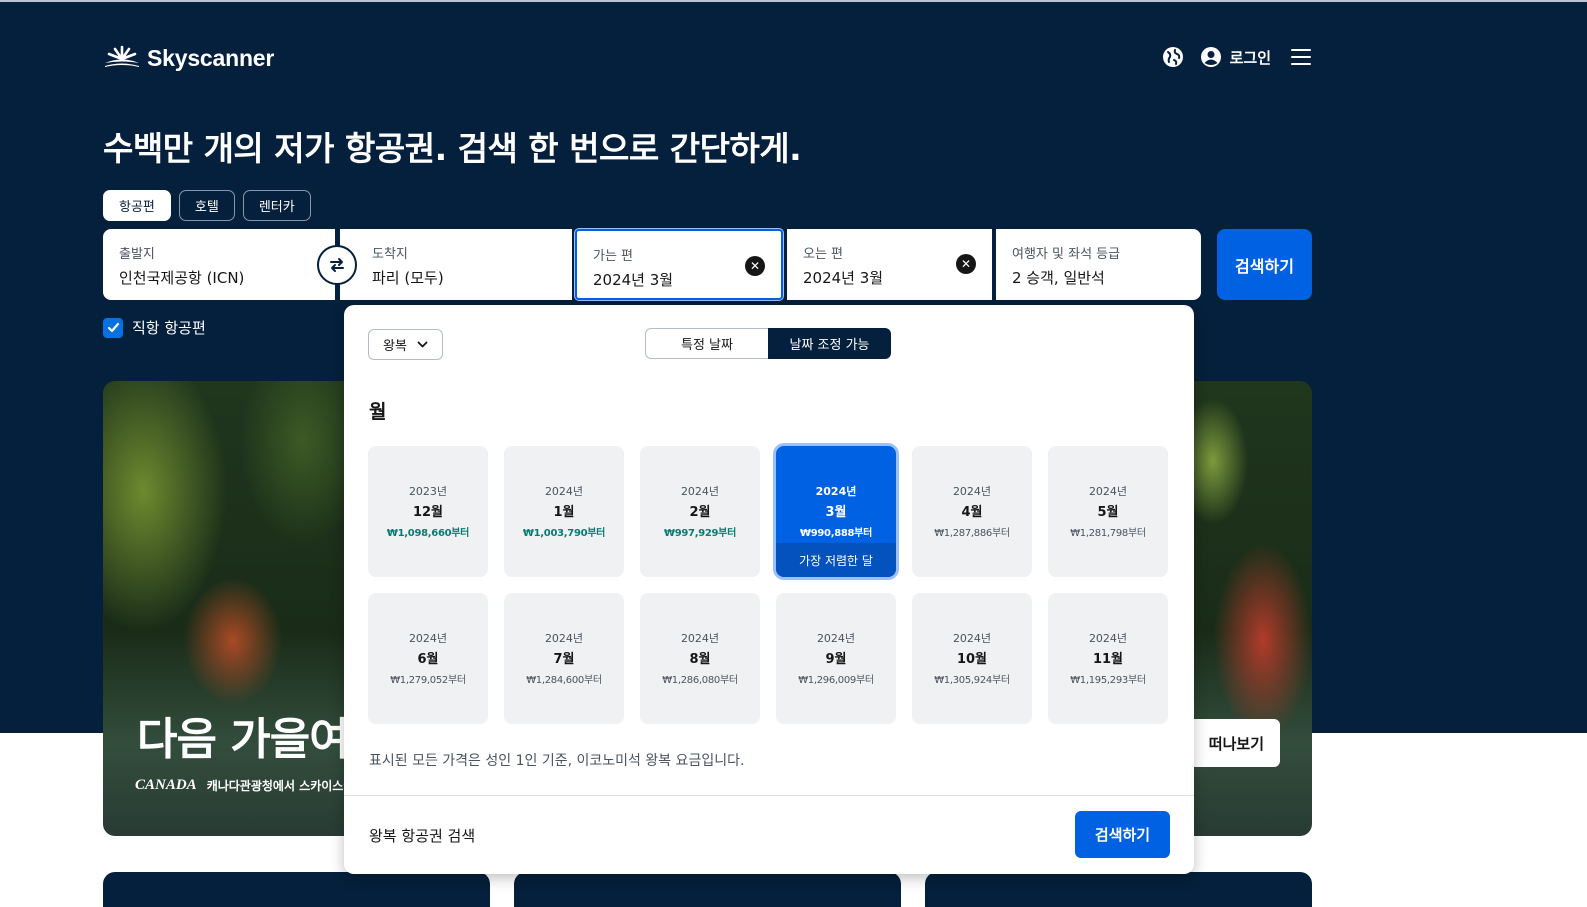 The image size is (1587, 907). I want to click on depart-label: 가는 편, so click(613, 256).